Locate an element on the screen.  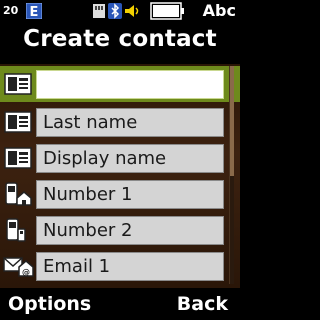
field-row-number-1: Number 1 is located at coordinates (120, 194).